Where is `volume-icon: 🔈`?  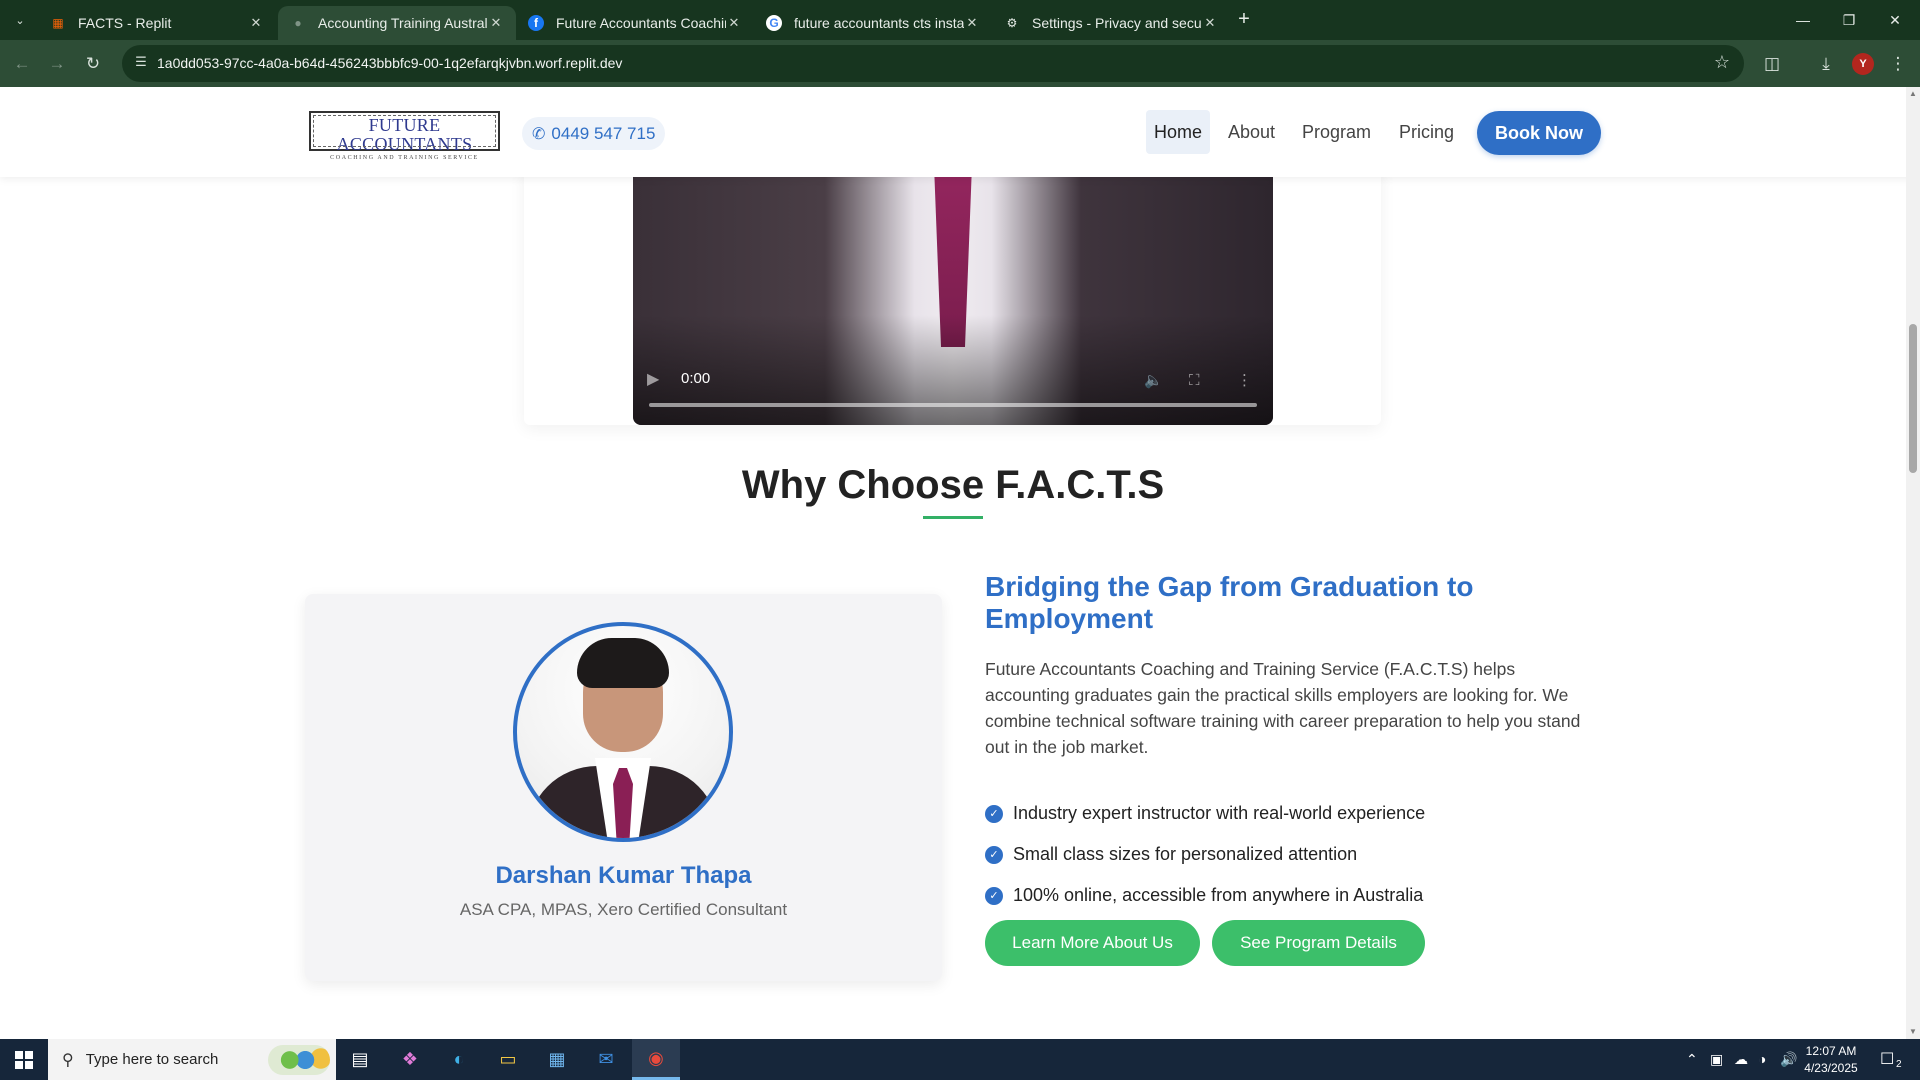 volume-icon: 🔈 is located at coordinates (1153, 380).